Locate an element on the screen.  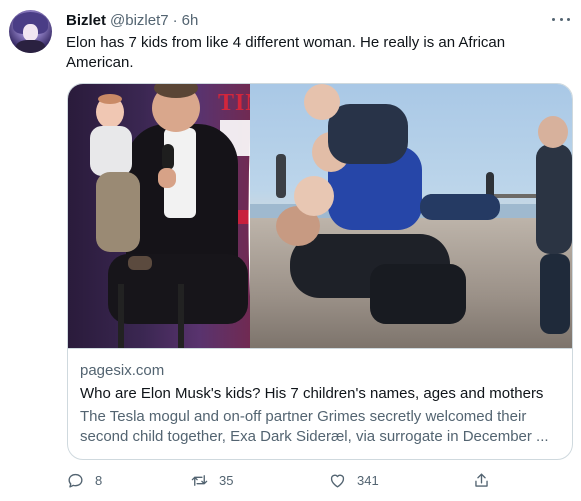
toddler-shirt is located at coordinates (111, 151).